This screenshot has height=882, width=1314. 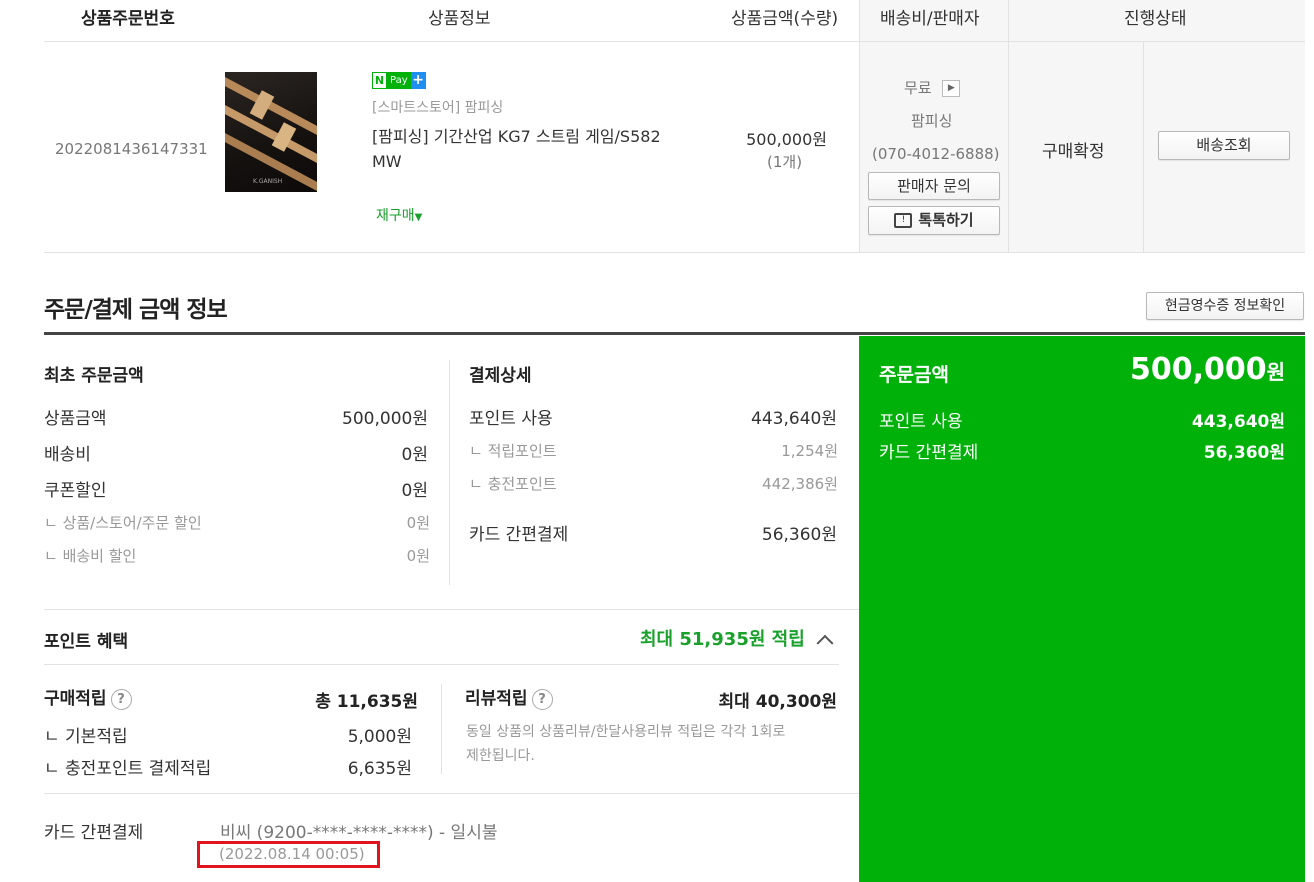 I want to click on item-quantity: (1개), so click(x=785, y=162).